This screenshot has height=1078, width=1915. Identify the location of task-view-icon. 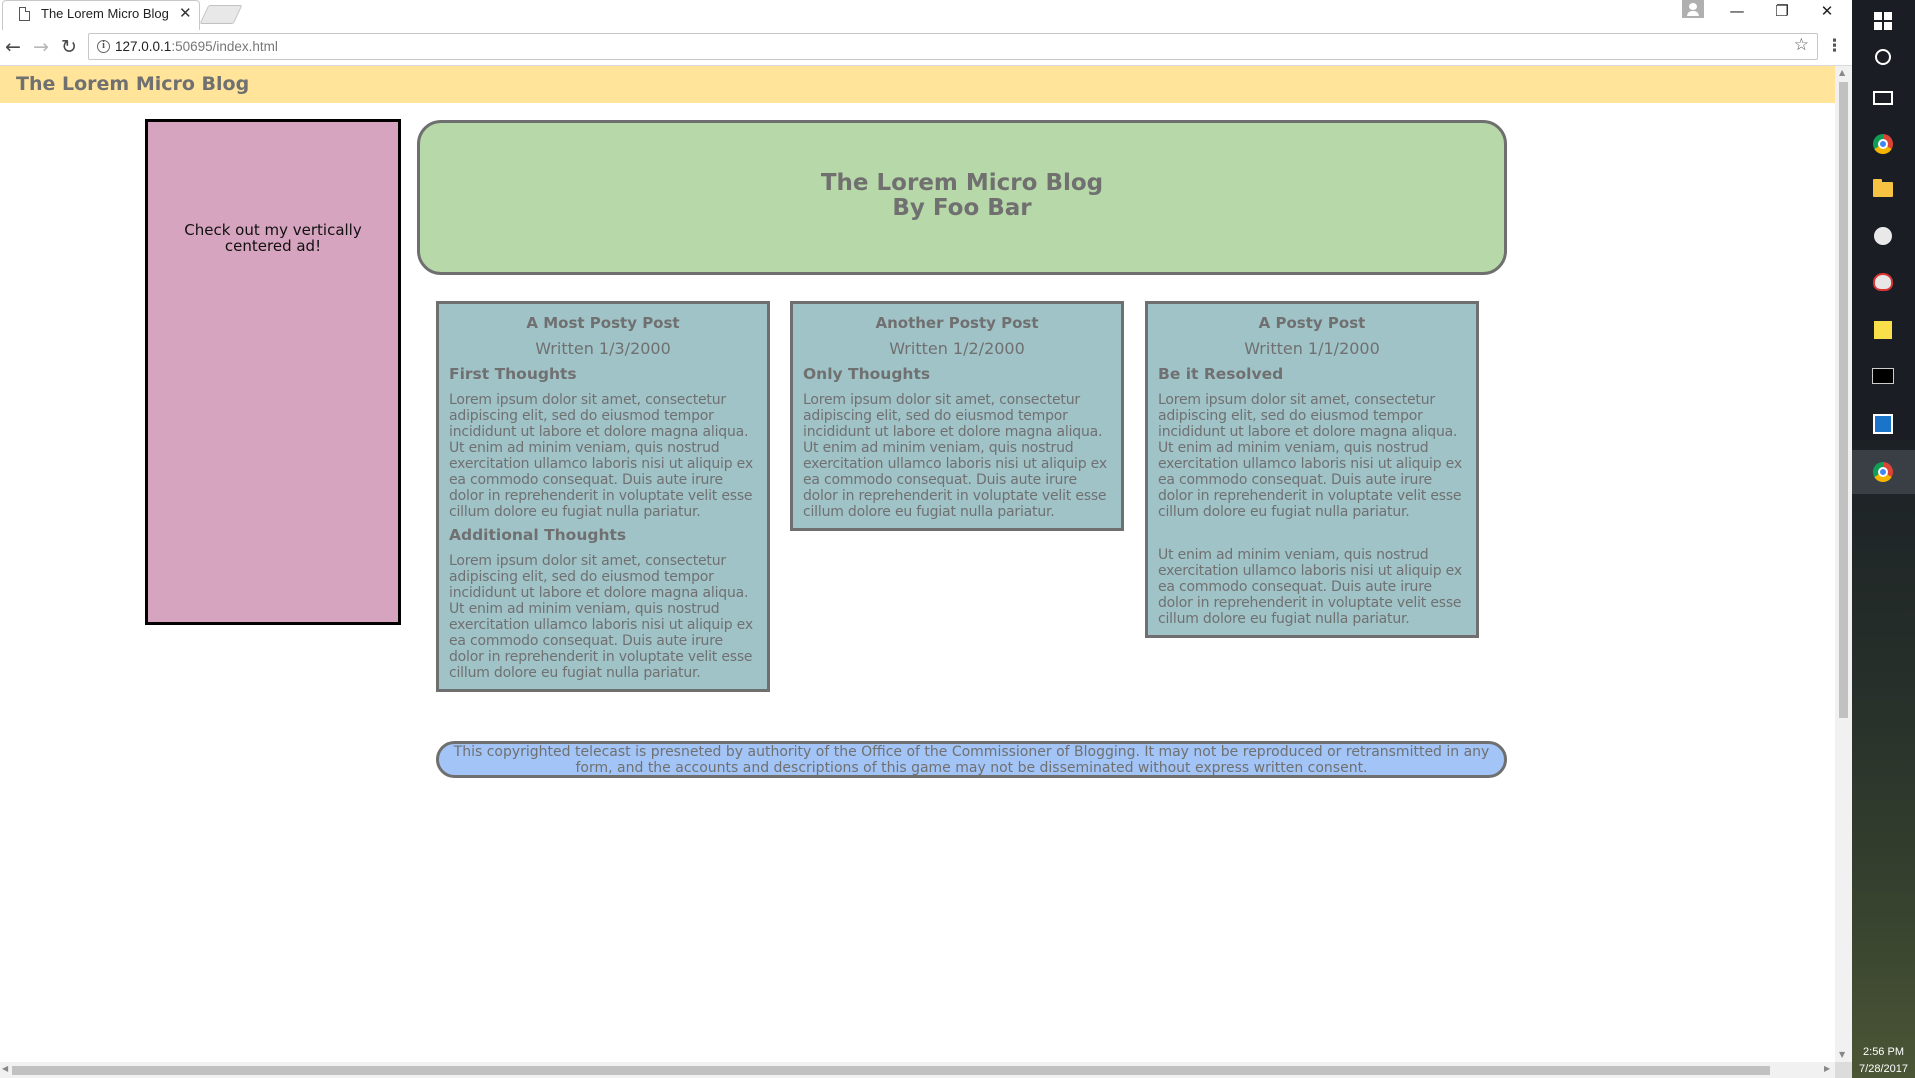
(1883, 98).